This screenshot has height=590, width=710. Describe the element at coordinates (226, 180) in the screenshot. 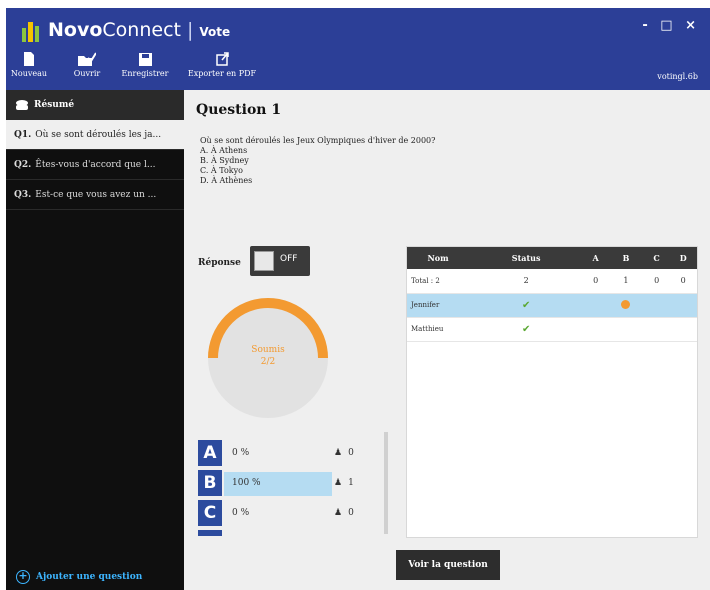

I see `option-d: D. À Athènes` at that location.